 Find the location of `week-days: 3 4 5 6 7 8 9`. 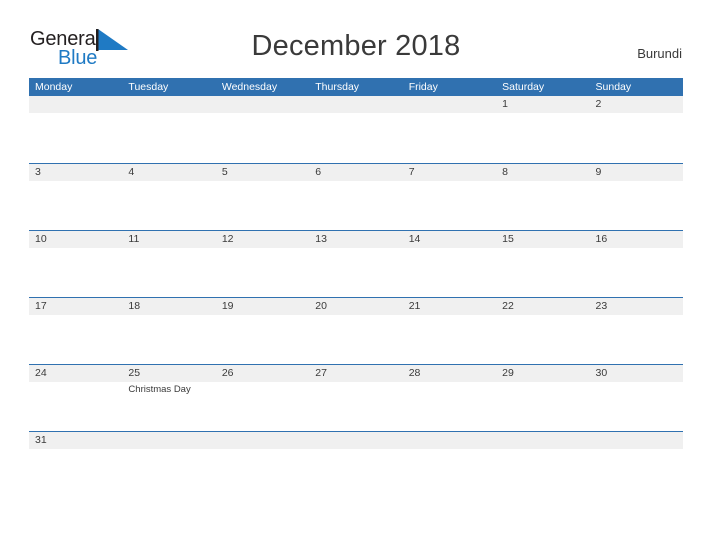

week-days: 3 4 5 6 7 8 9 is located at coordinates (356, 197).